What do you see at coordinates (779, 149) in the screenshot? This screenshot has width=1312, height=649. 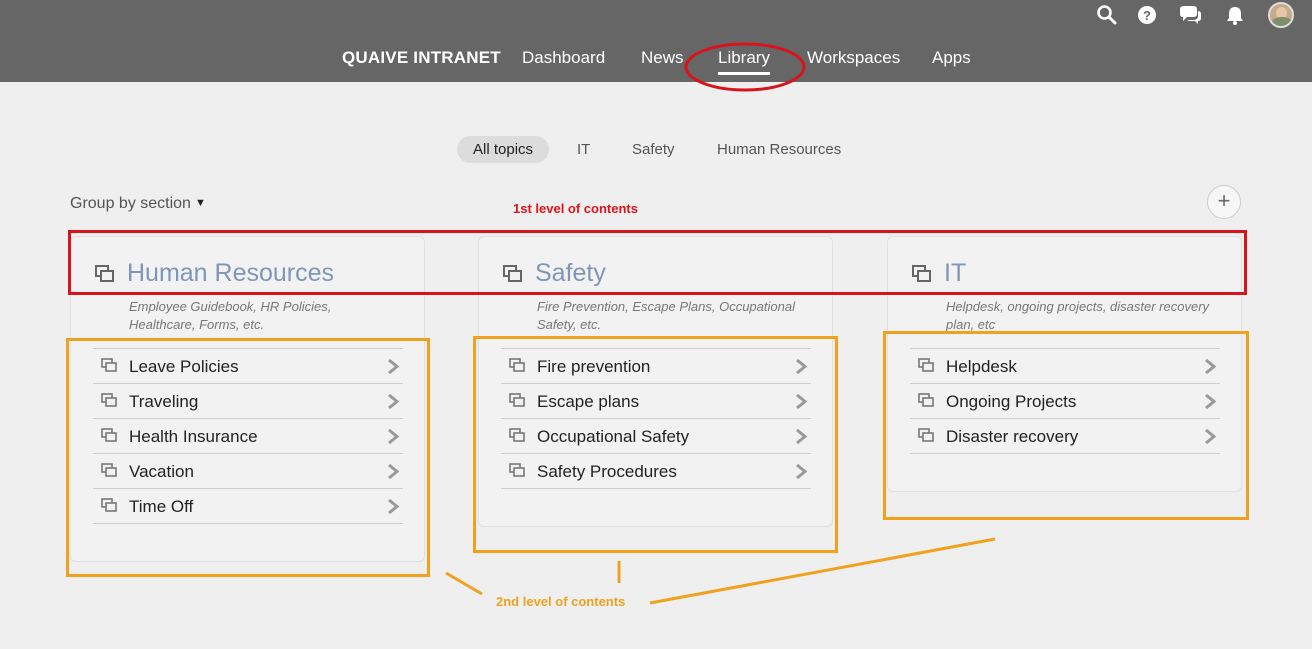 I see `topic-human-resources: Human Resources` at bounding box center [779, 149].